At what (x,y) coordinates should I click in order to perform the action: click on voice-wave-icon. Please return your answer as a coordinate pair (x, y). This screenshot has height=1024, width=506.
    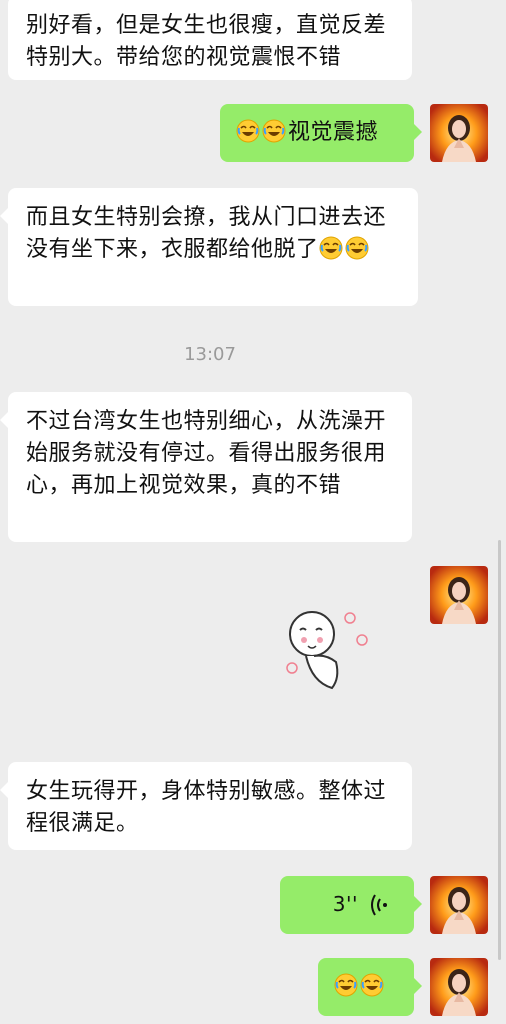
    Looking at the image, I should click on (379, 905).